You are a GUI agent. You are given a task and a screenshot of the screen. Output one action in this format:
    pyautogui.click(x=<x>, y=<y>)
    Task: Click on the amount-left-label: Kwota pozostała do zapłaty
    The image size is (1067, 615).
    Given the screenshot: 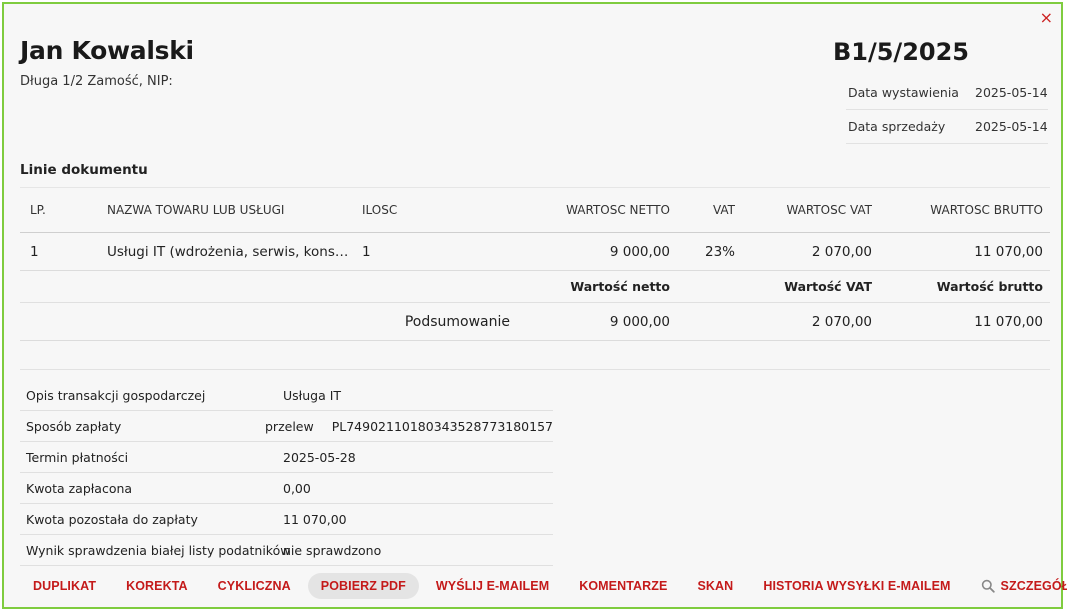 What is the action you would take?
    pyautogui.click(x=112, y=519)
    